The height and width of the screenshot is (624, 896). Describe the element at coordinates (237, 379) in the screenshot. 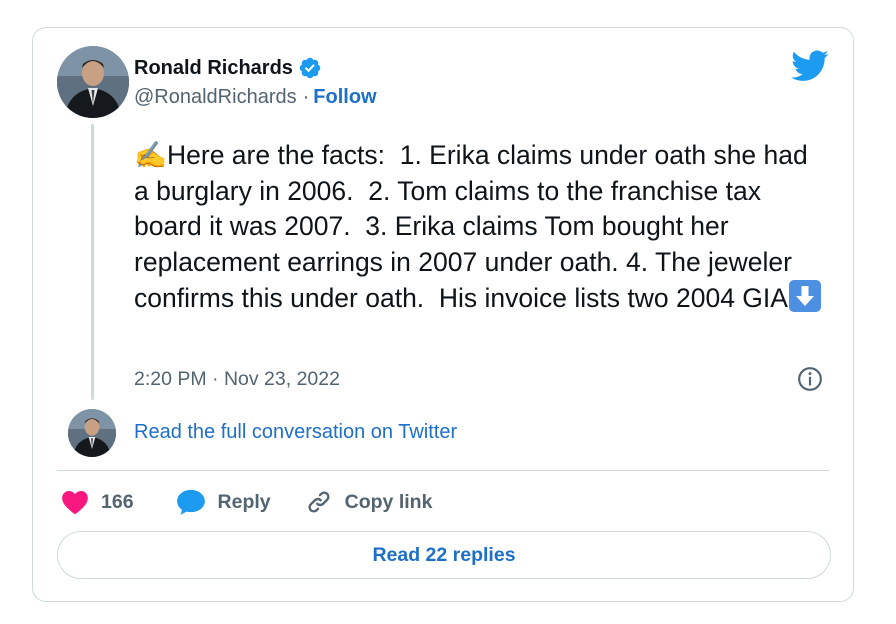

I see `tweet-timestamp: 2:20 PM · Nov 23, 2022` at that location.